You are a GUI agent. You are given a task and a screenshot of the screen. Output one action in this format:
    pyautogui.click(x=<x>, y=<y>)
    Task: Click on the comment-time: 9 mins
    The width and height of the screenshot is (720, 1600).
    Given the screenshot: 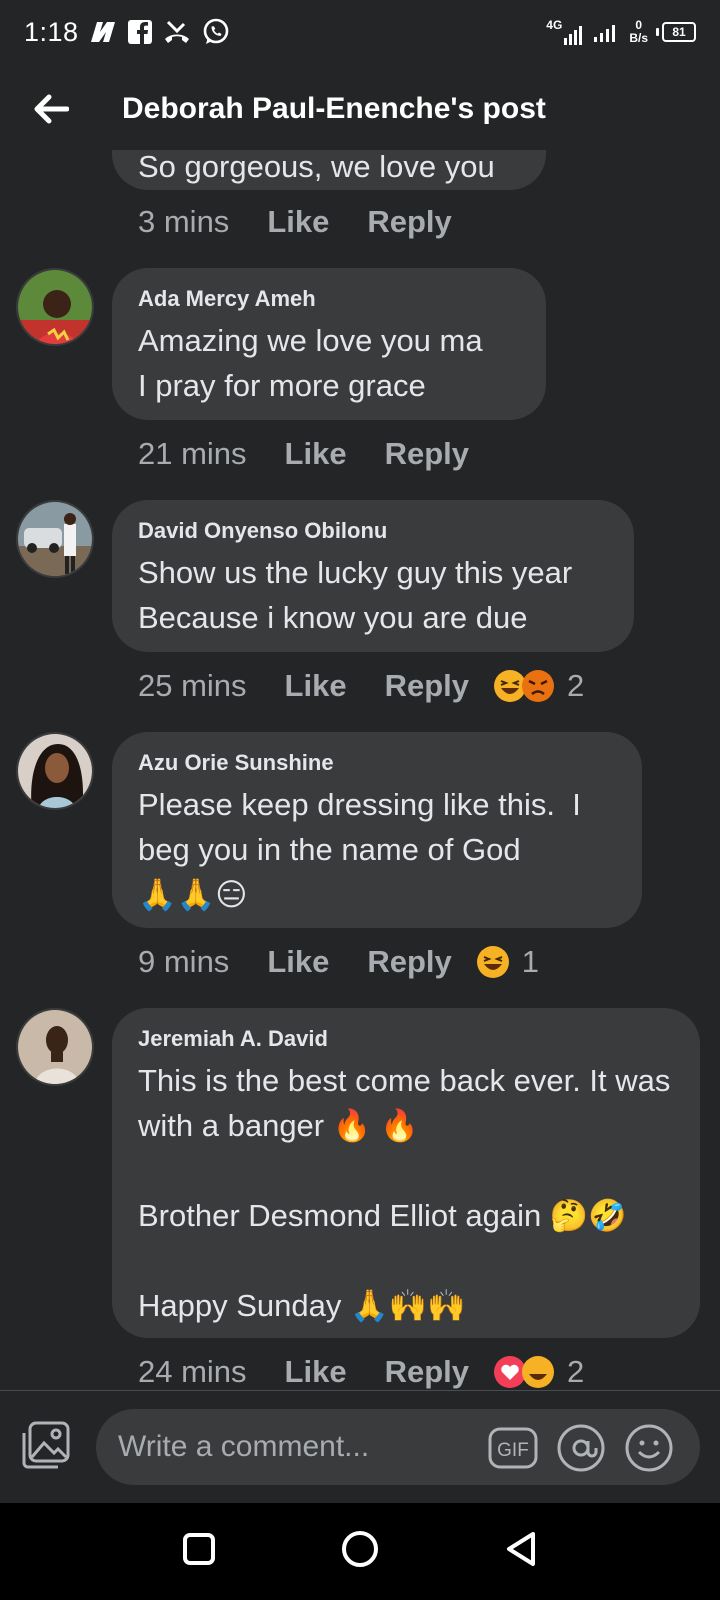 What is the action you would take?
    pyautogui.click(x=184, y=961)
    